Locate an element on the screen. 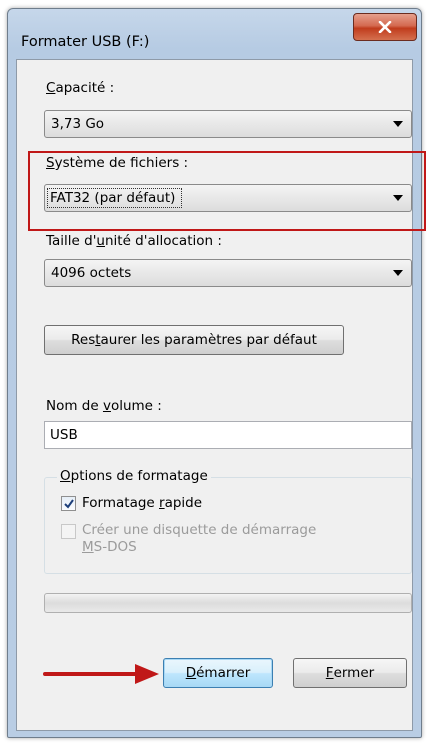 Image resolution: width=431 pixels, height=749 pixels. msdos-boot-disk-label: Créer une disquette de démarrage MS-DOS is located at coordinates (199, 538).